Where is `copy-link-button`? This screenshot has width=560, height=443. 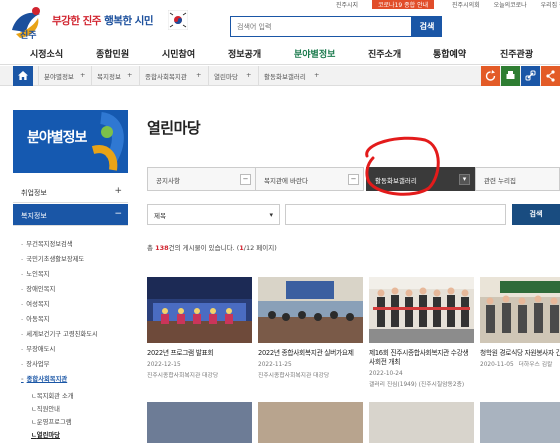 copy-link-button is located at coordinates (530, 76).